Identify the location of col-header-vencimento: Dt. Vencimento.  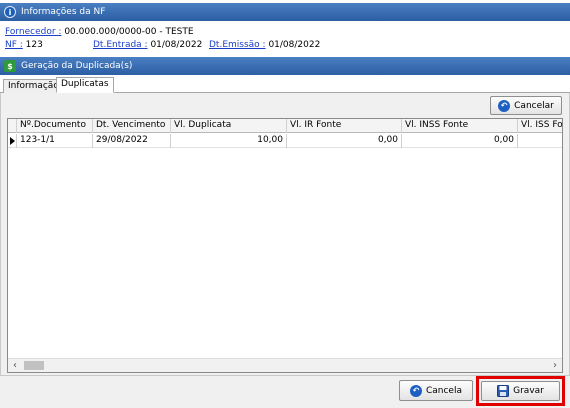
(132, 126).